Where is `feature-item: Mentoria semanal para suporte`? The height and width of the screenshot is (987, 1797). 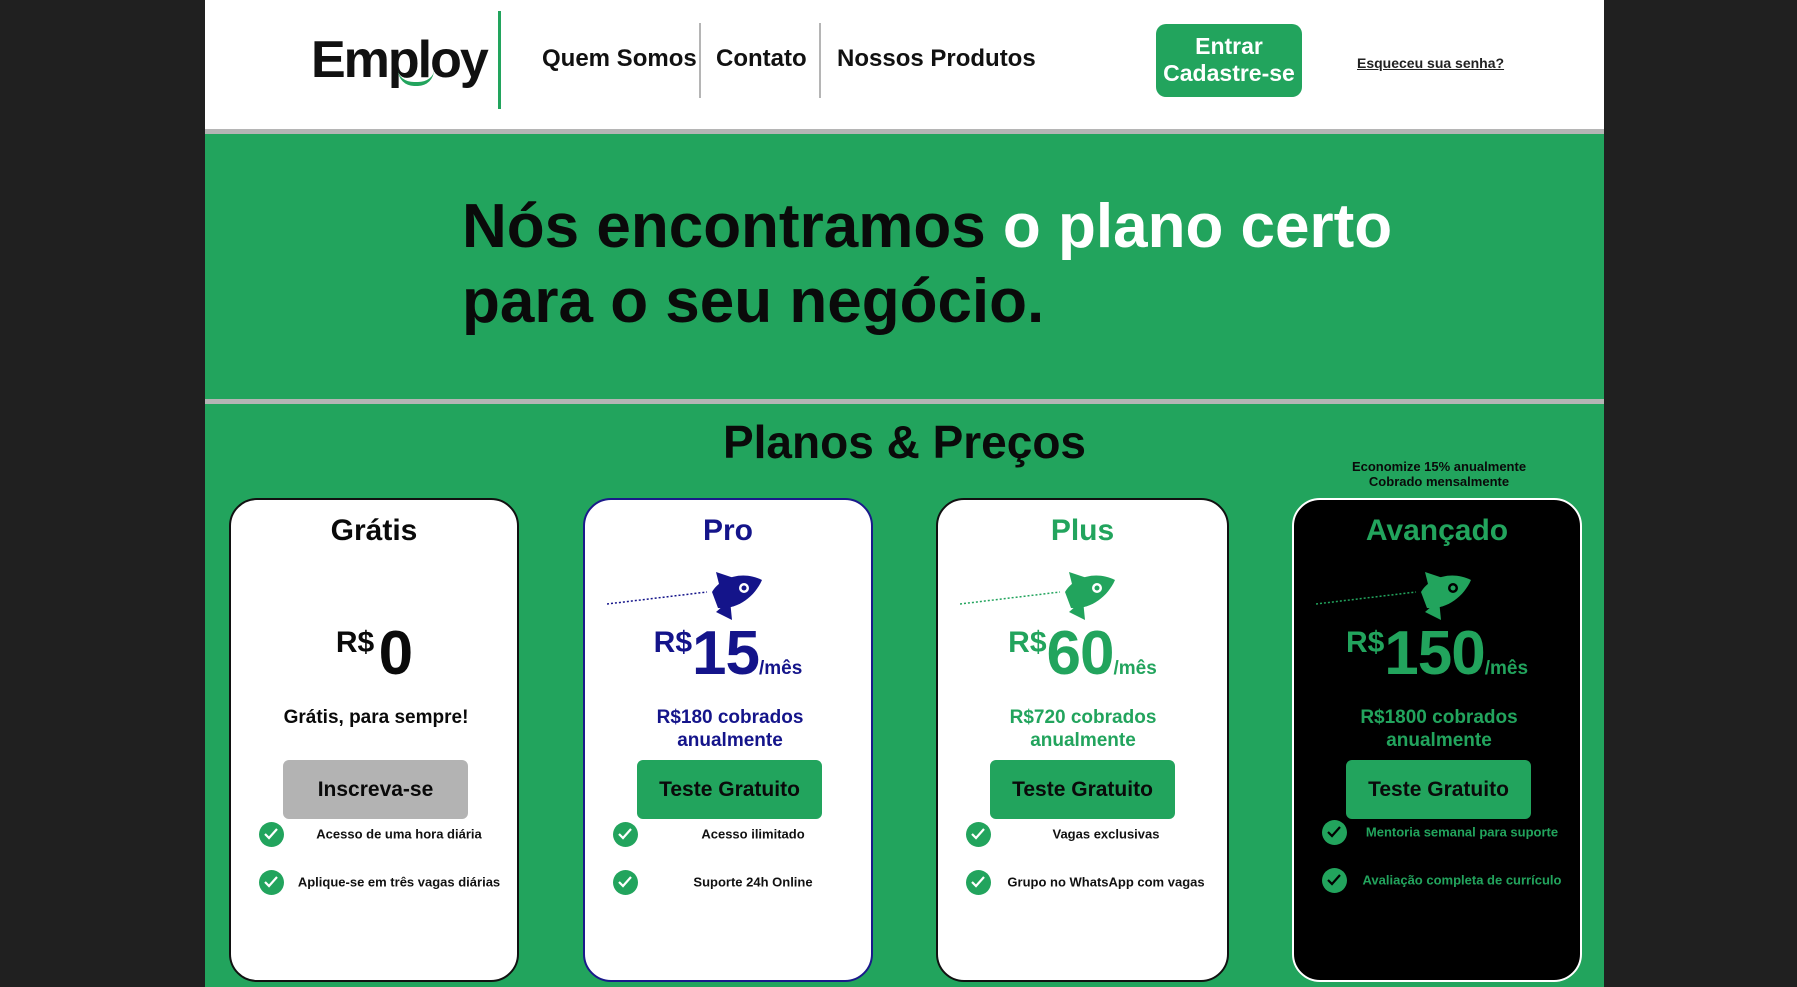
feature-item: Mentoria semanal para suporte is located at coordinates (1447, 832).